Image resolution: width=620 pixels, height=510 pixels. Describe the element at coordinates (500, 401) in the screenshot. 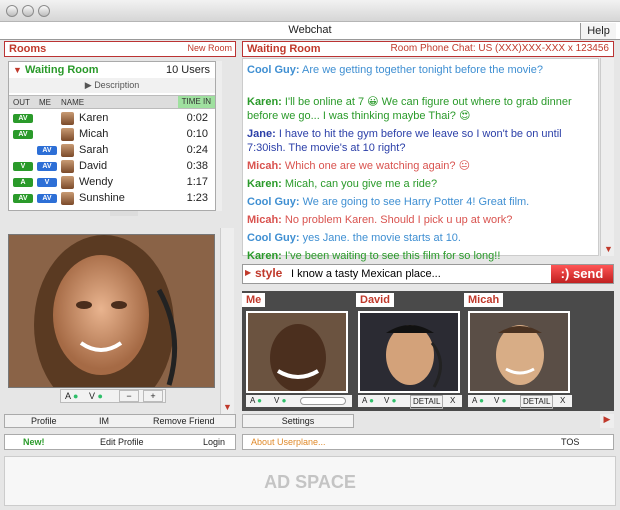

I see `micah-video-toggle: V ●` at that location.